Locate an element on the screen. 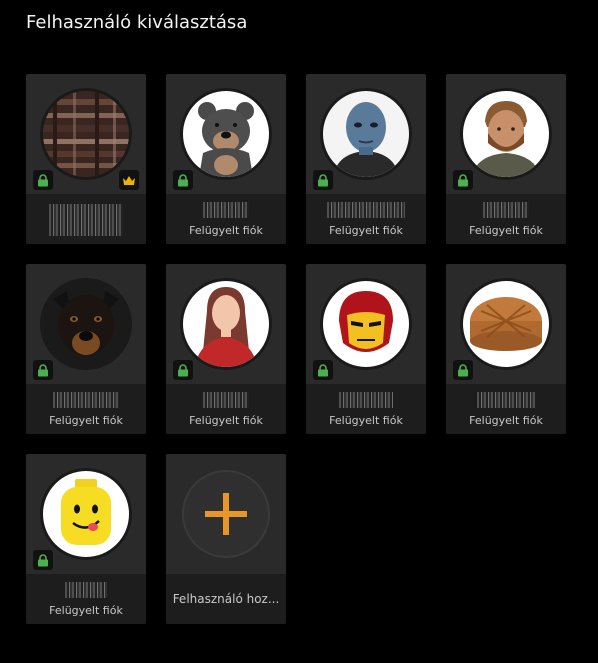 The image size is (598, 663). page-title: Felhasználó kiválasztása is located at coordinates (137, 22).